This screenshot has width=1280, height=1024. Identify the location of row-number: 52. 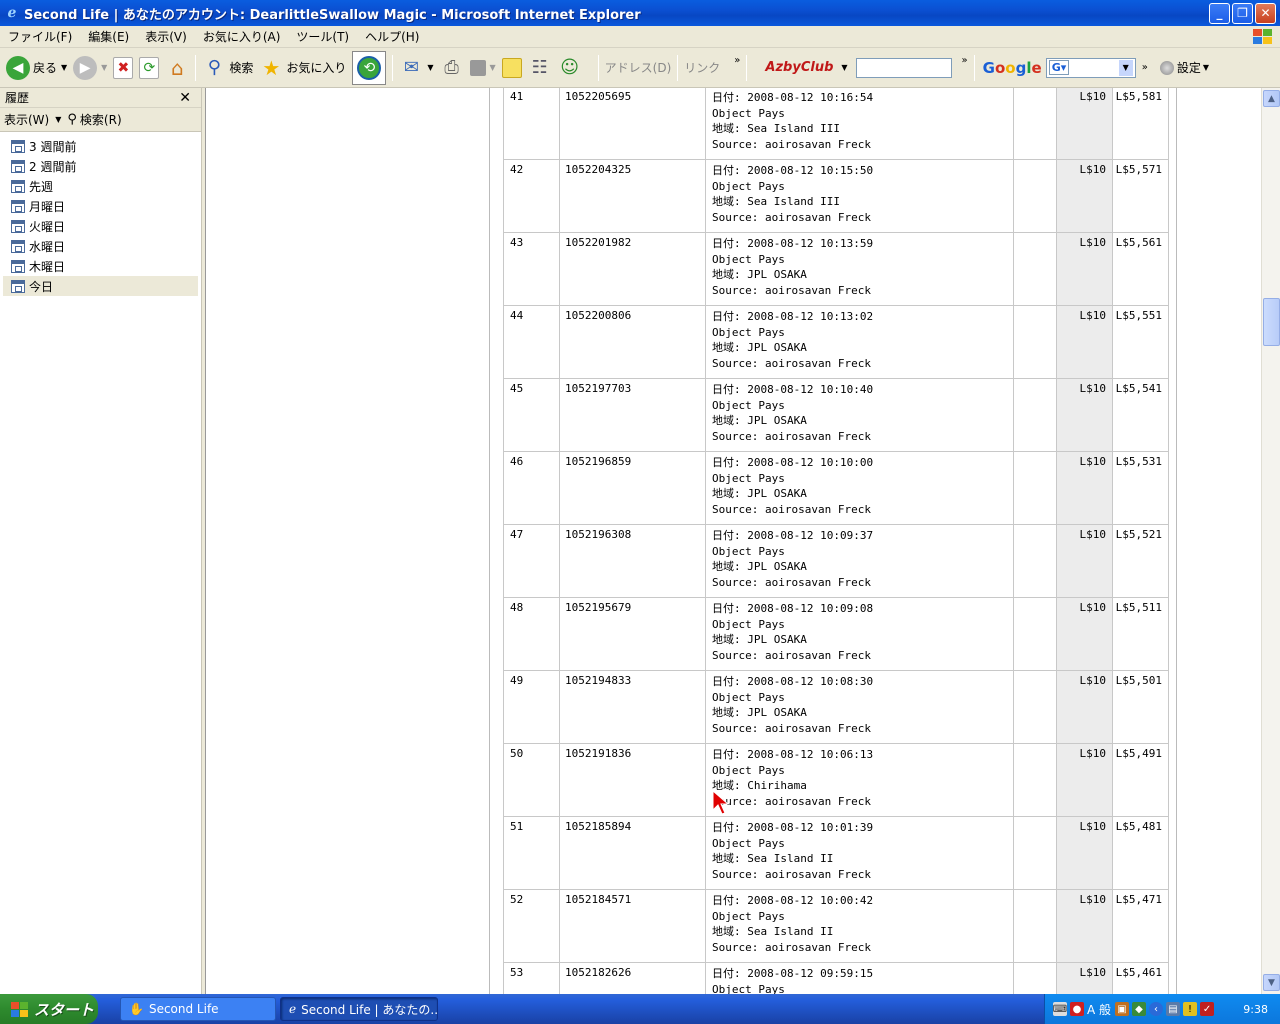
(531, 926).